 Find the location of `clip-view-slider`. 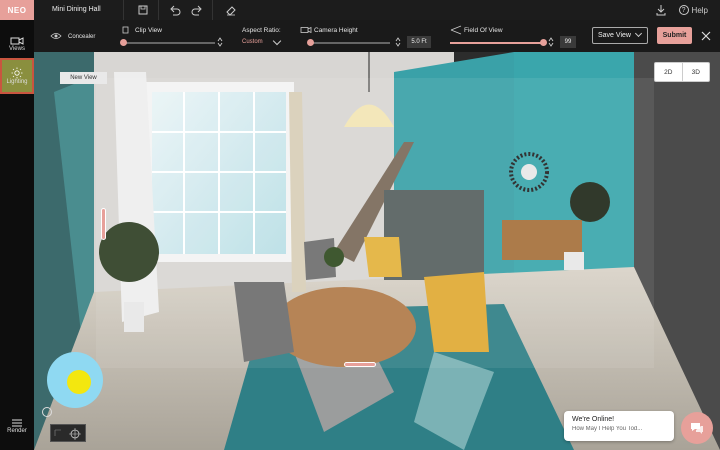

clip-view-slider is located at coordinates (167, 42).